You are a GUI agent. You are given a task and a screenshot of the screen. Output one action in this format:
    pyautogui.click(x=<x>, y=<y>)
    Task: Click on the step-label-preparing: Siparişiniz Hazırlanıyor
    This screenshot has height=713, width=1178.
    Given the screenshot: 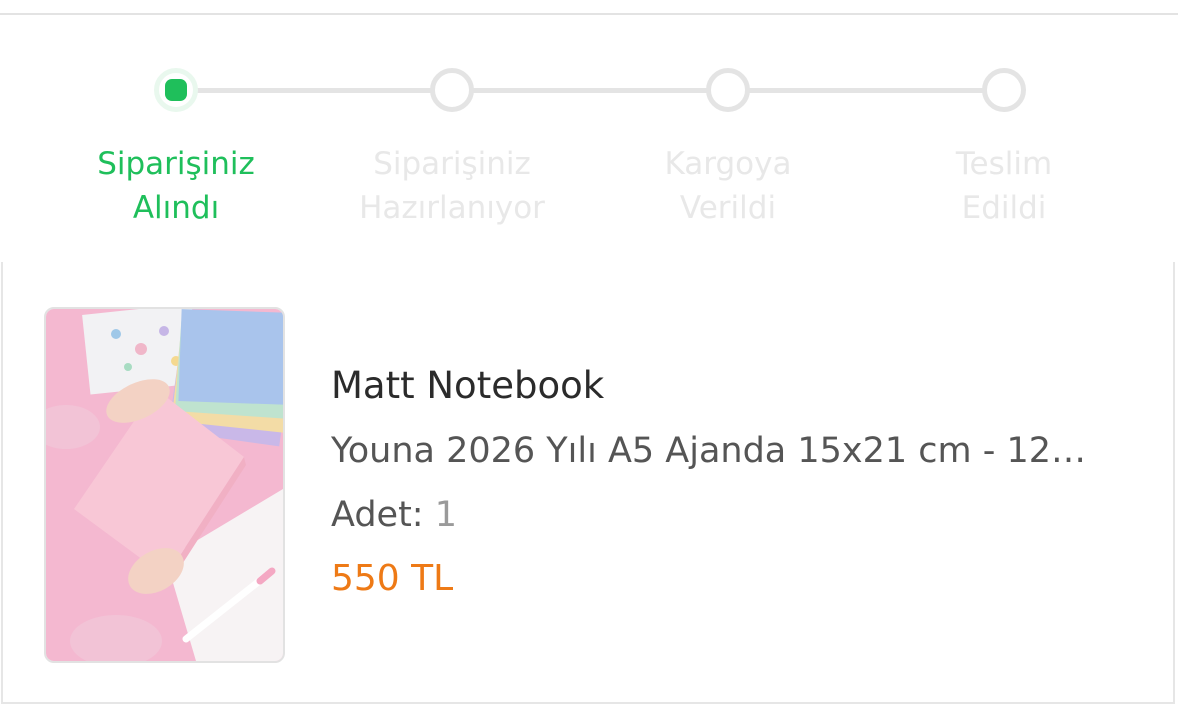 What is the action you would take?
    pyautogui.click(x=452, y=186)
    